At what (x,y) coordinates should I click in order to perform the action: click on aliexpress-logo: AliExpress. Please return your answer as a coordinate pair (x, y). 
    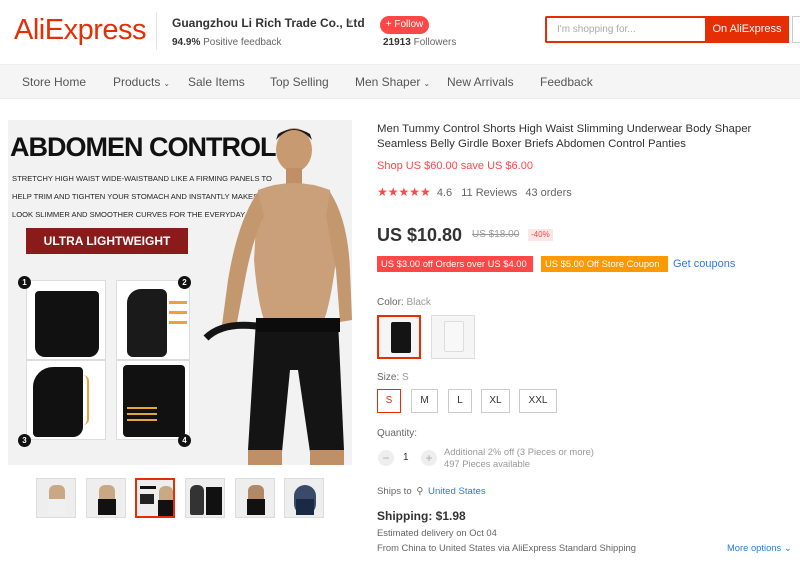
    Looking at the image, I should click on (80, 30).